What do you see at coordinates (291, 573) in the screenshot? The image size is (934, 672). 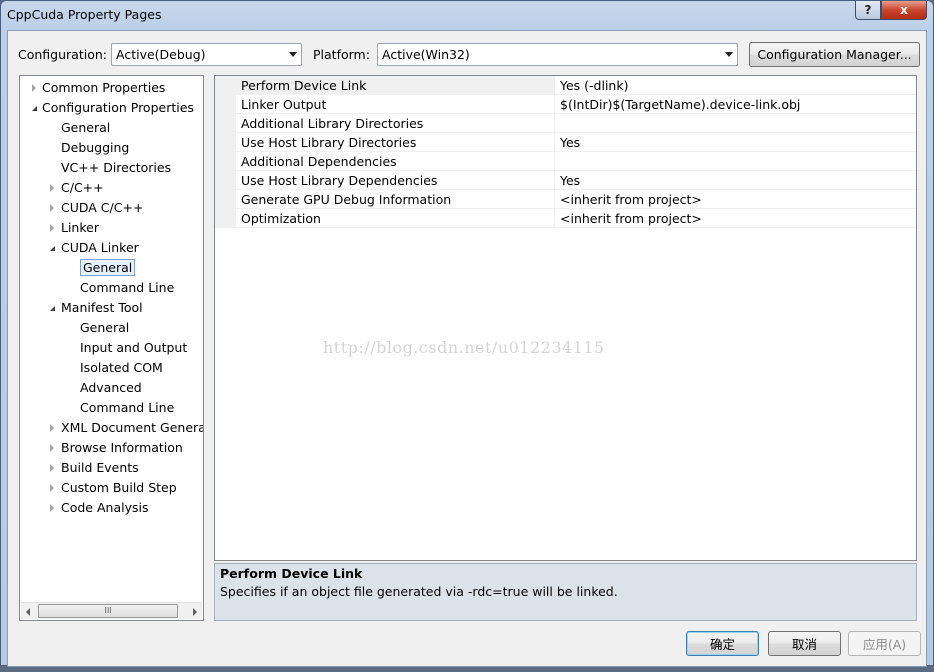 I see `description-title: Perform Device Link` at bounding box center [291, 573].